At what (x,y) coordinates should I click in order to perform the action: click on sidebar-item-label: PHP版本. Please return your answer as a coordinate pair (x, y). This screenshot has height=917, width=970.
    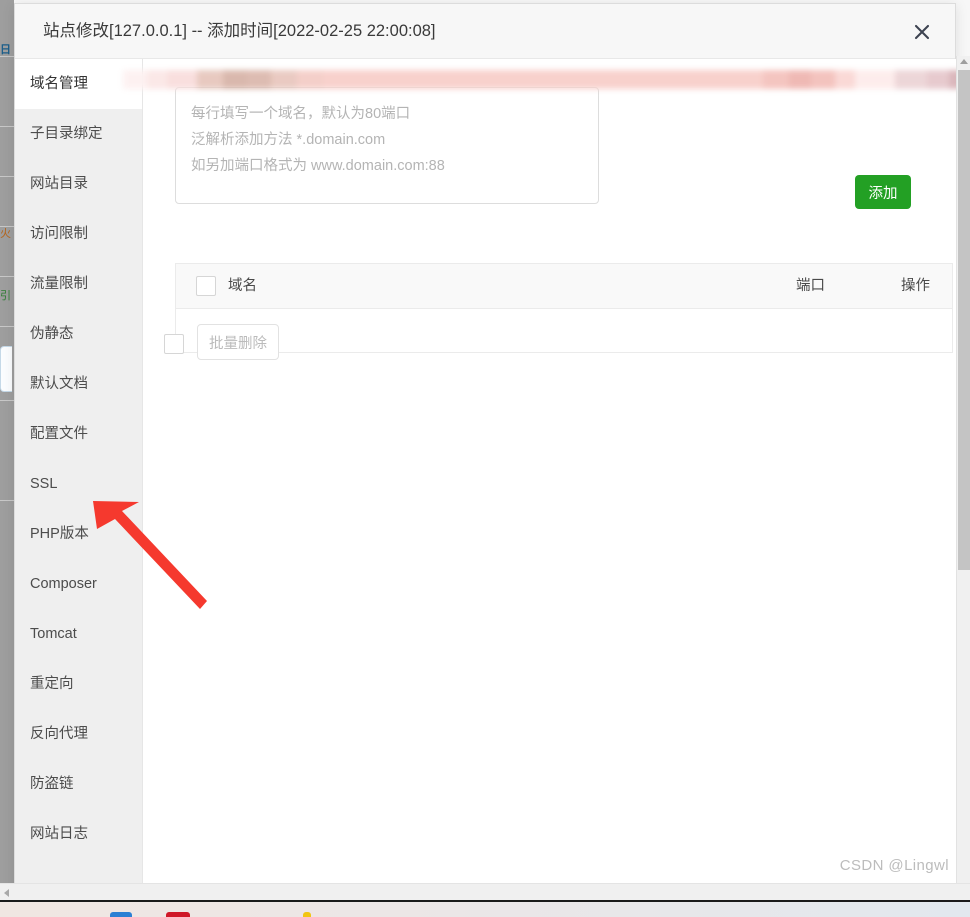
    Looking at the image, I should click on (59, 534).